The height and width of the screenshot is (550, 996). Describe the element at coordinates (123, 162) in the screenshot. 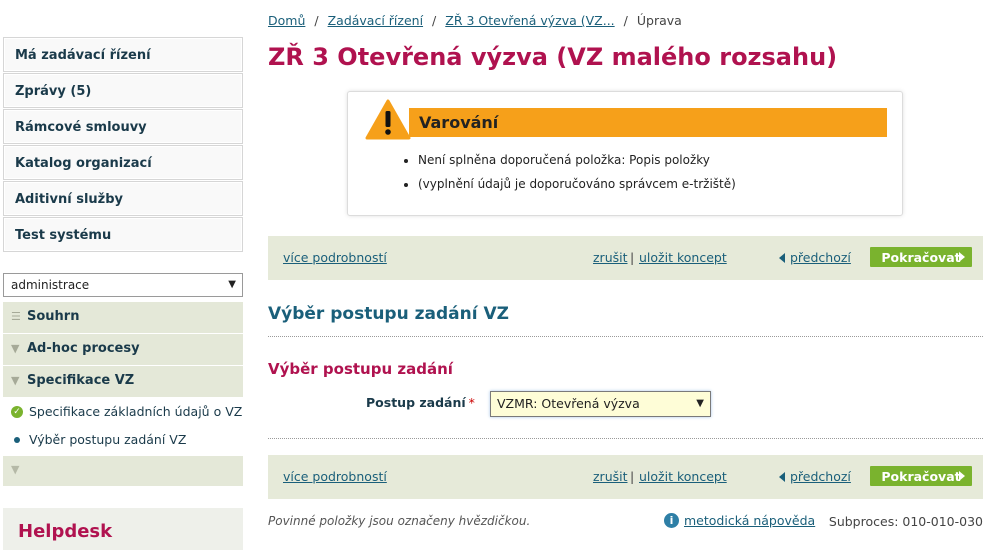

I see `sidebar-item-organization-catalog: Katalog organizací` at that location.